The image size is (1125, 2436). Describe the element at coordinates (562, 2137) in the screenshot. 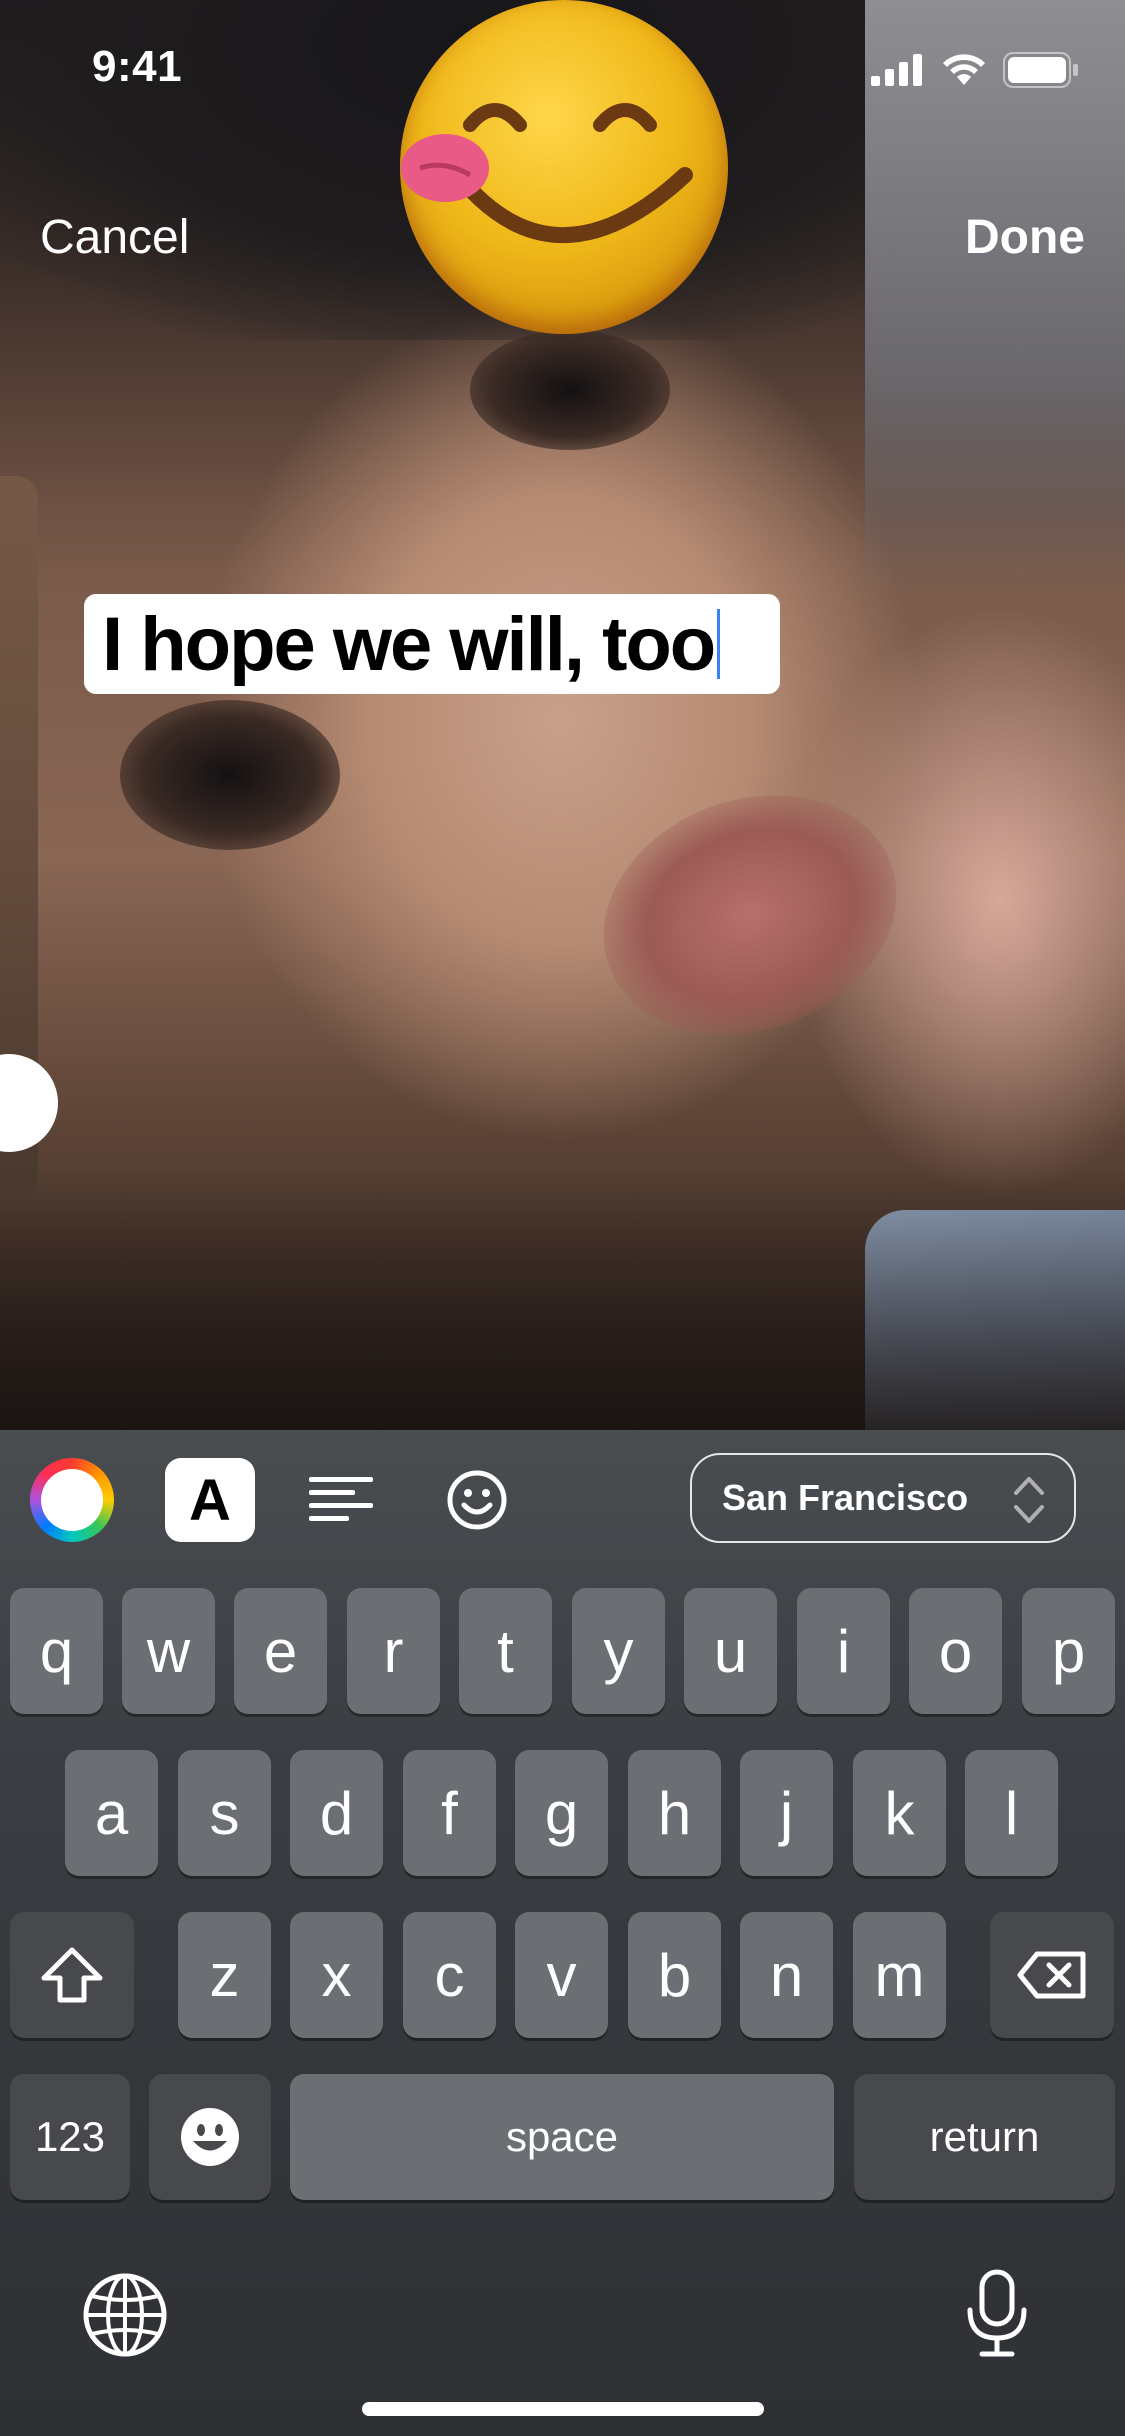

I see `space-key: space` at that location.